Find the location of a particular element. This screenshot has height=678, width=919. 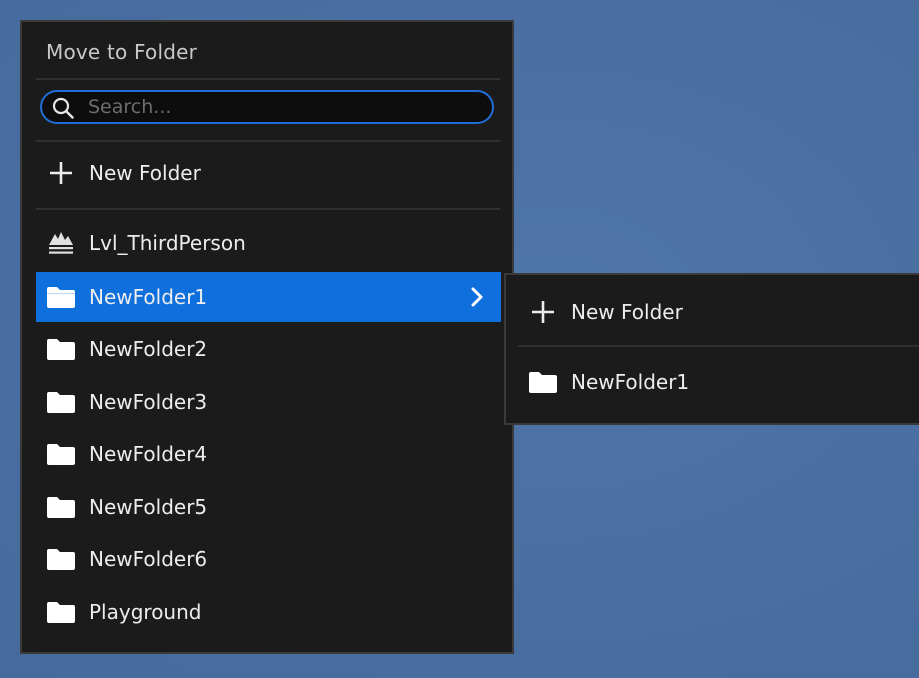

list-item-label: NewFolder5 is located at coordinates (148, 507).